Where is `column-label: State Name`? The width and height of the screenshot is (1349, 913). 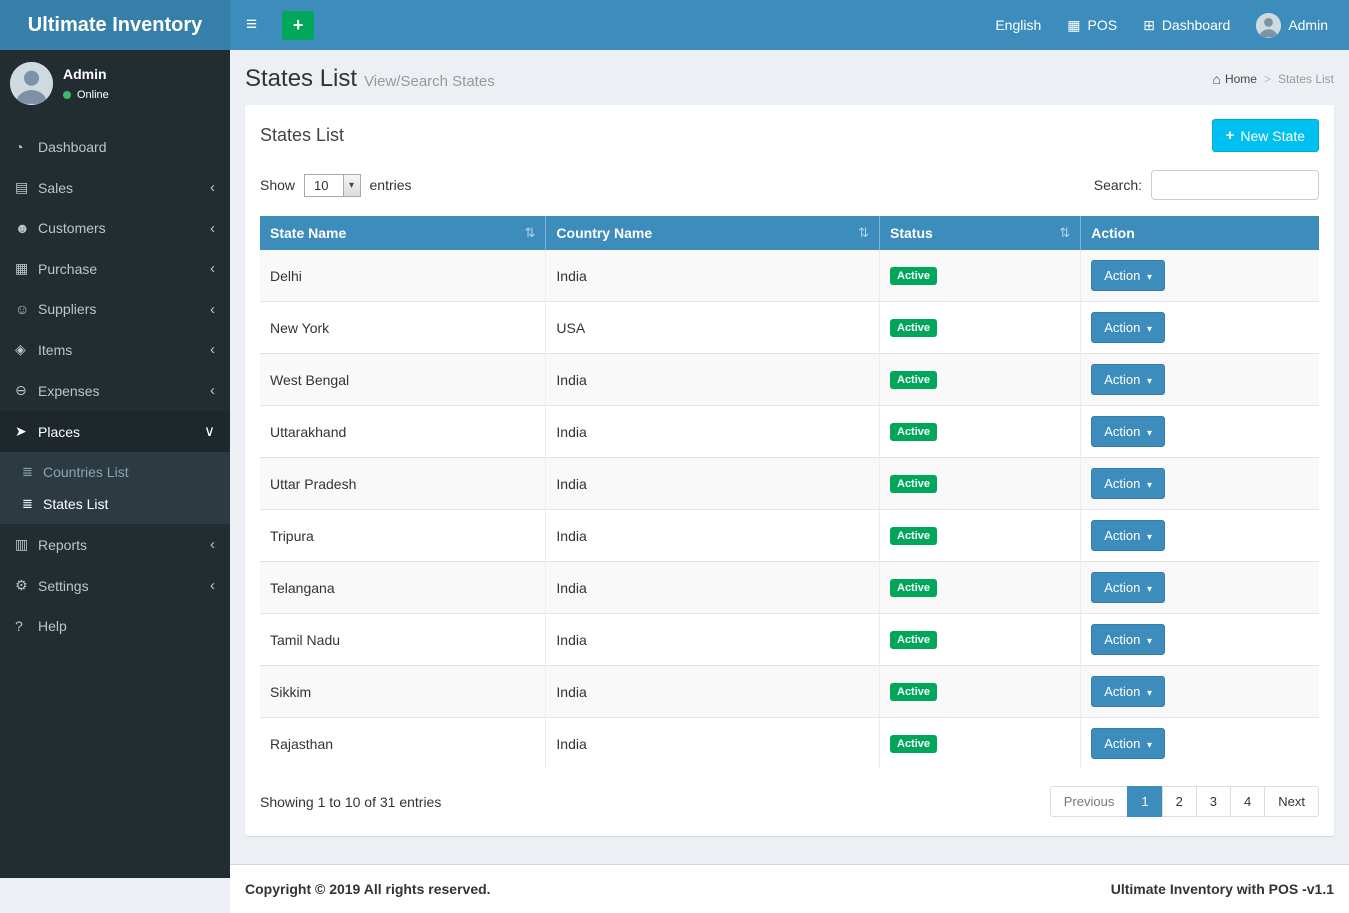
column-label: State Name is located at coordinates (308, 233).